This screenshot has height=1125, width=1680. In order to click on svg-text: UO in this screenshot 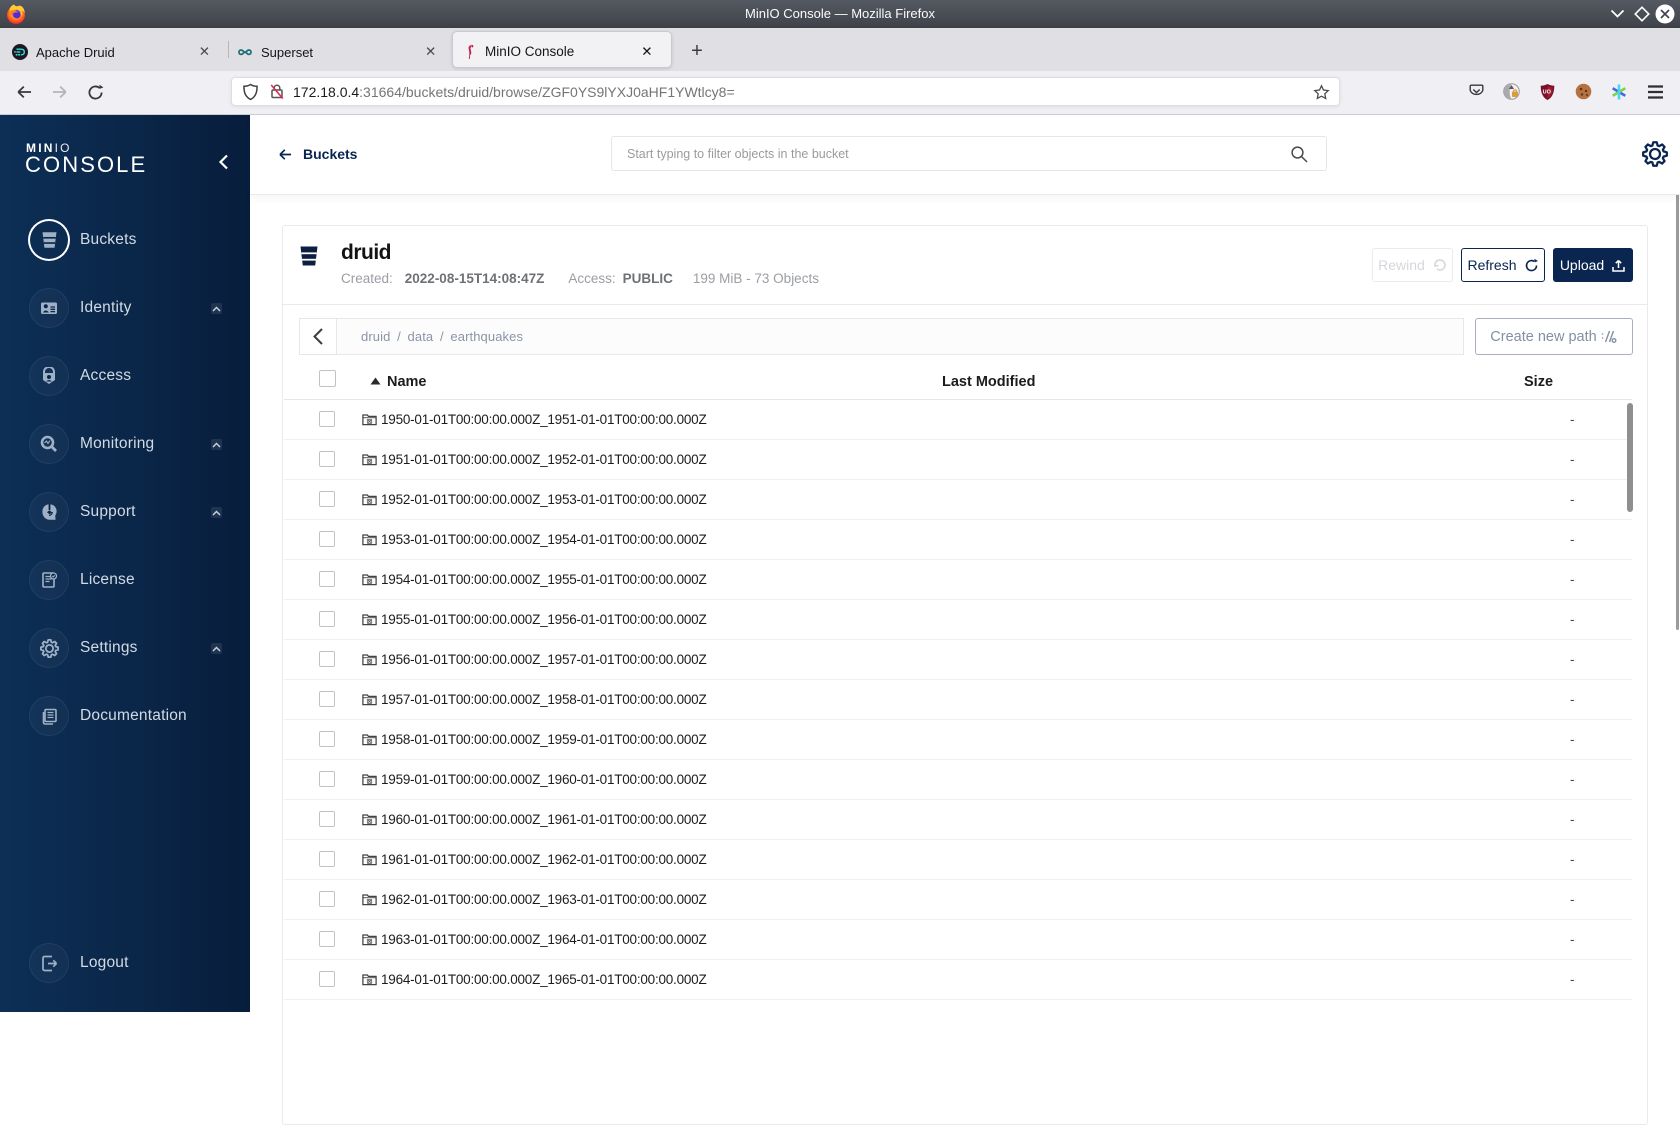, I will do `click(1547, 93)`.